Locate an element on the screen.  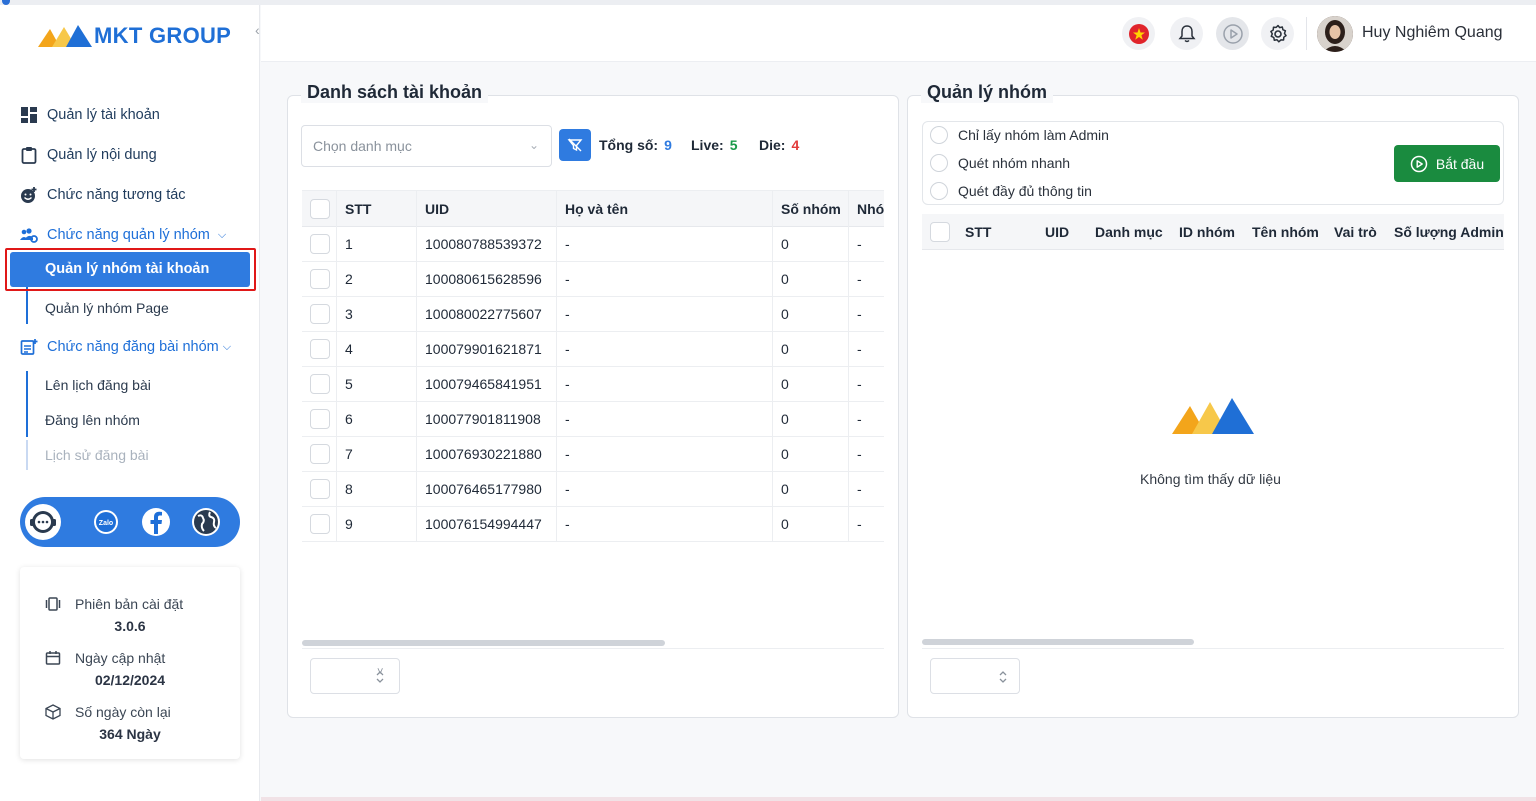
table-row: 6 100077901811908 - 0 - is located at coordinates (593, 419).